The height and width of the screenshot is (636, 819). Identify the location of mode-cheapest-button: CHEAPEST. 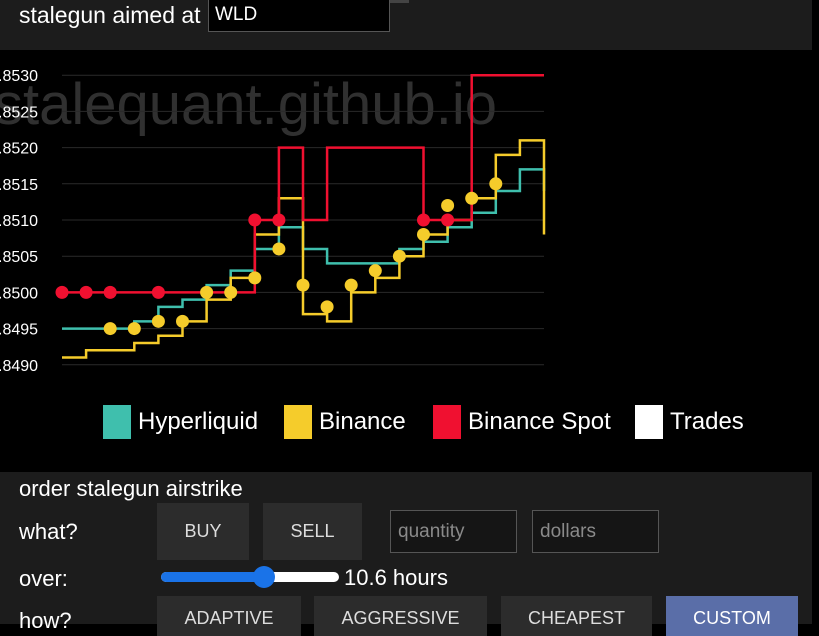
(576, 616).